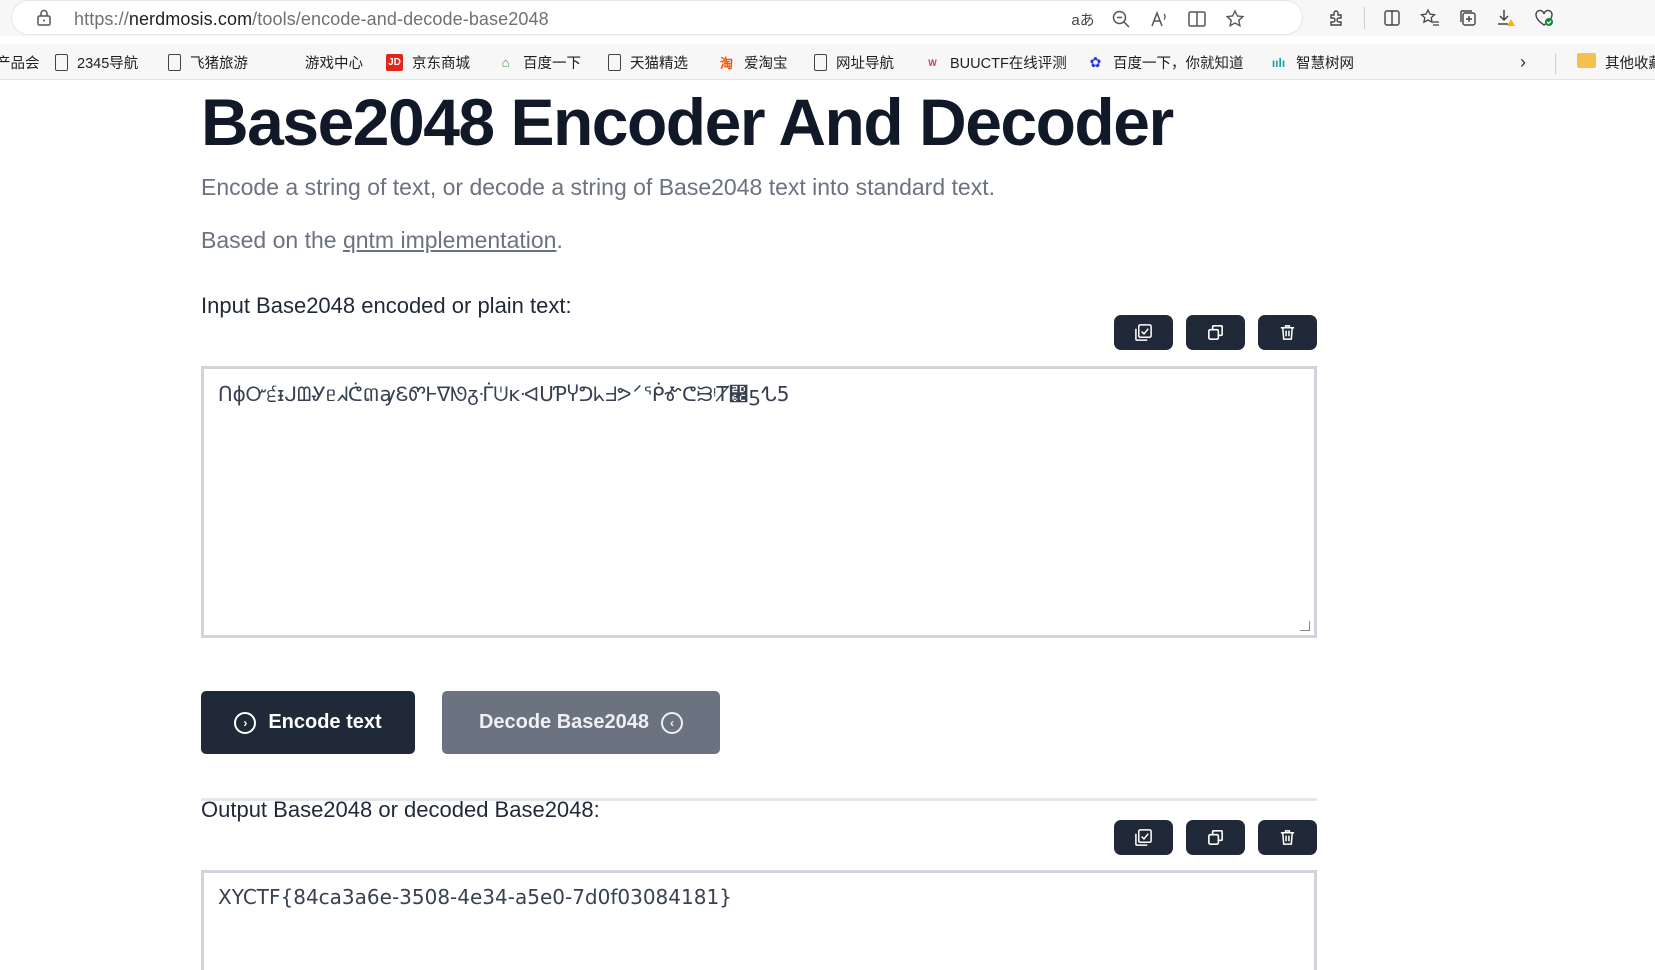  Describe the element at coordinates (1523, 62) in the screenshot. I see `chevron-right-icon: ›` at that location.